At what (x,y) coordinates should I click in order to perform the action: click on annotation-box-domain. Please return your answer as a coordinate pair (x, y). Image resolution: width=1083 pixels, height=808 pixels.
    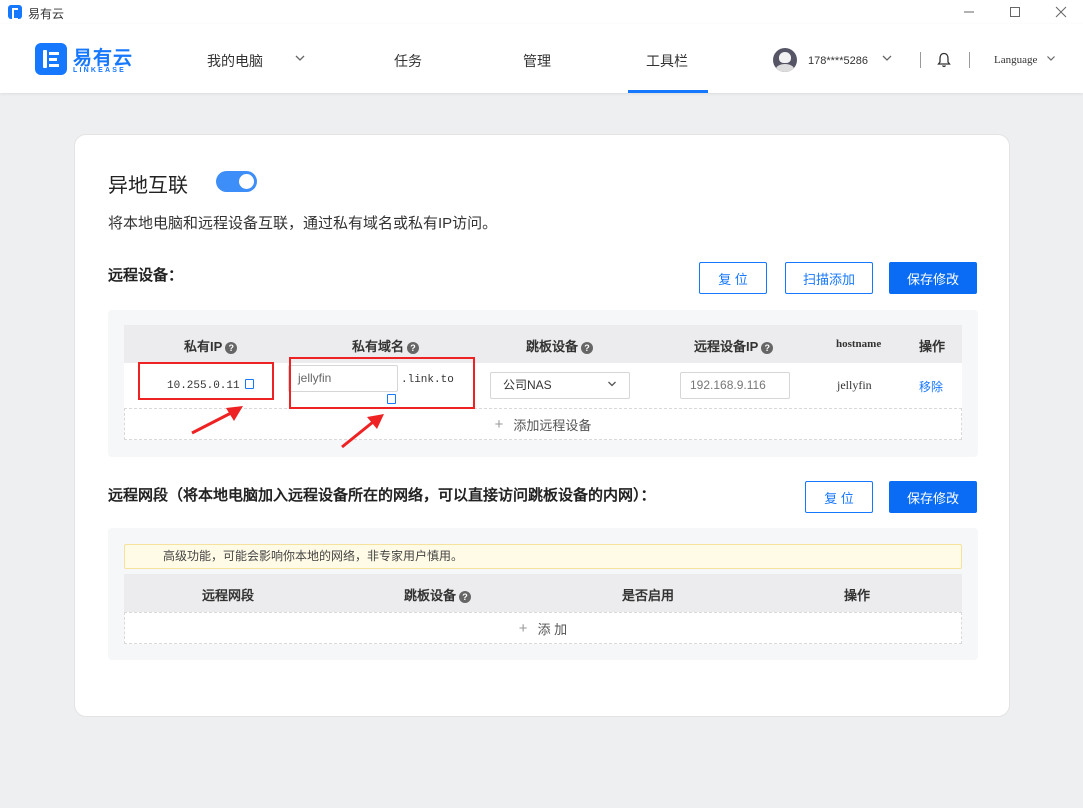
    Looking at the image, I should click on (382, 383).